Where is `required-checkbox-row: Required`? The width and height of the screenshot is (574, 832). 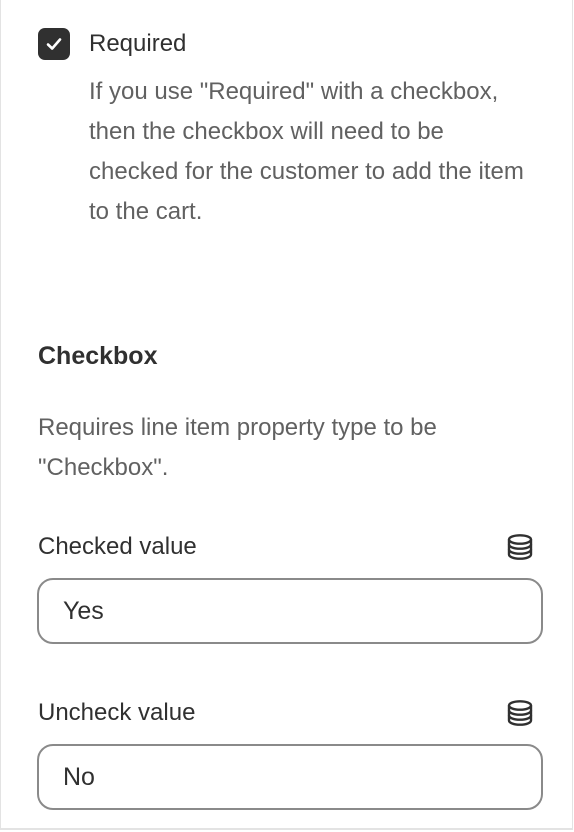
required-checkbox-row: Required is located at coordinates (112, 44).